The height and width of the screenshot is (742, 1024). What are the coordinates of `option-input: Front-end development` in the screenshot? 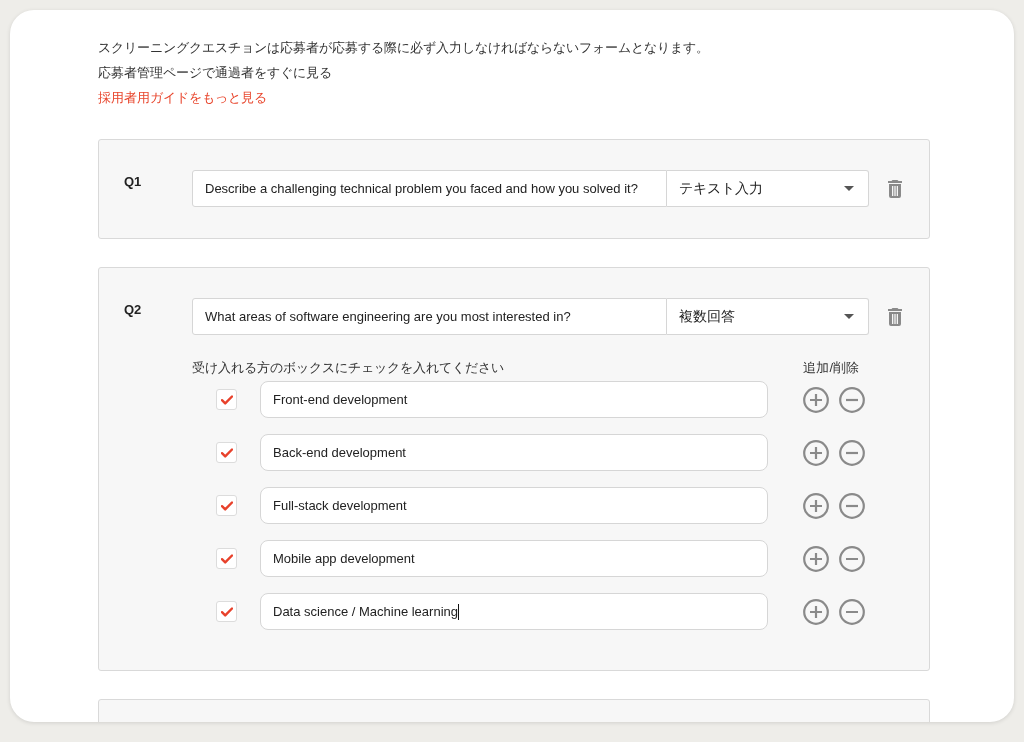 It's located at (514, 399).